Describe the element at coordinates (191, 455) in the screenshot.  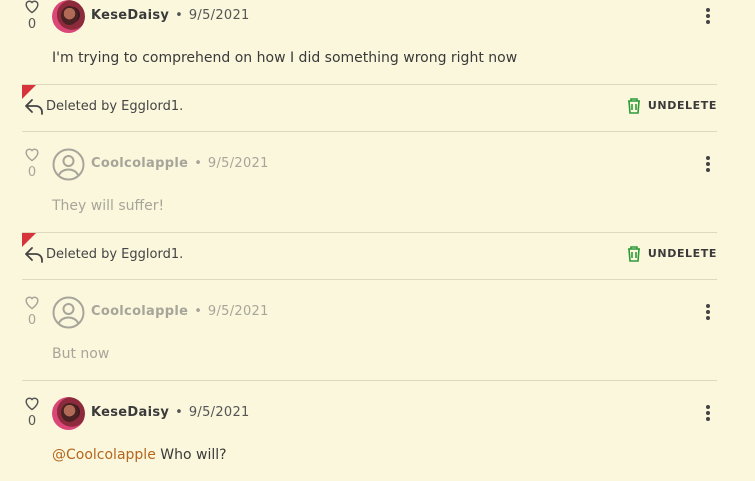
I see `comment-body-text: Who will?` at that location.